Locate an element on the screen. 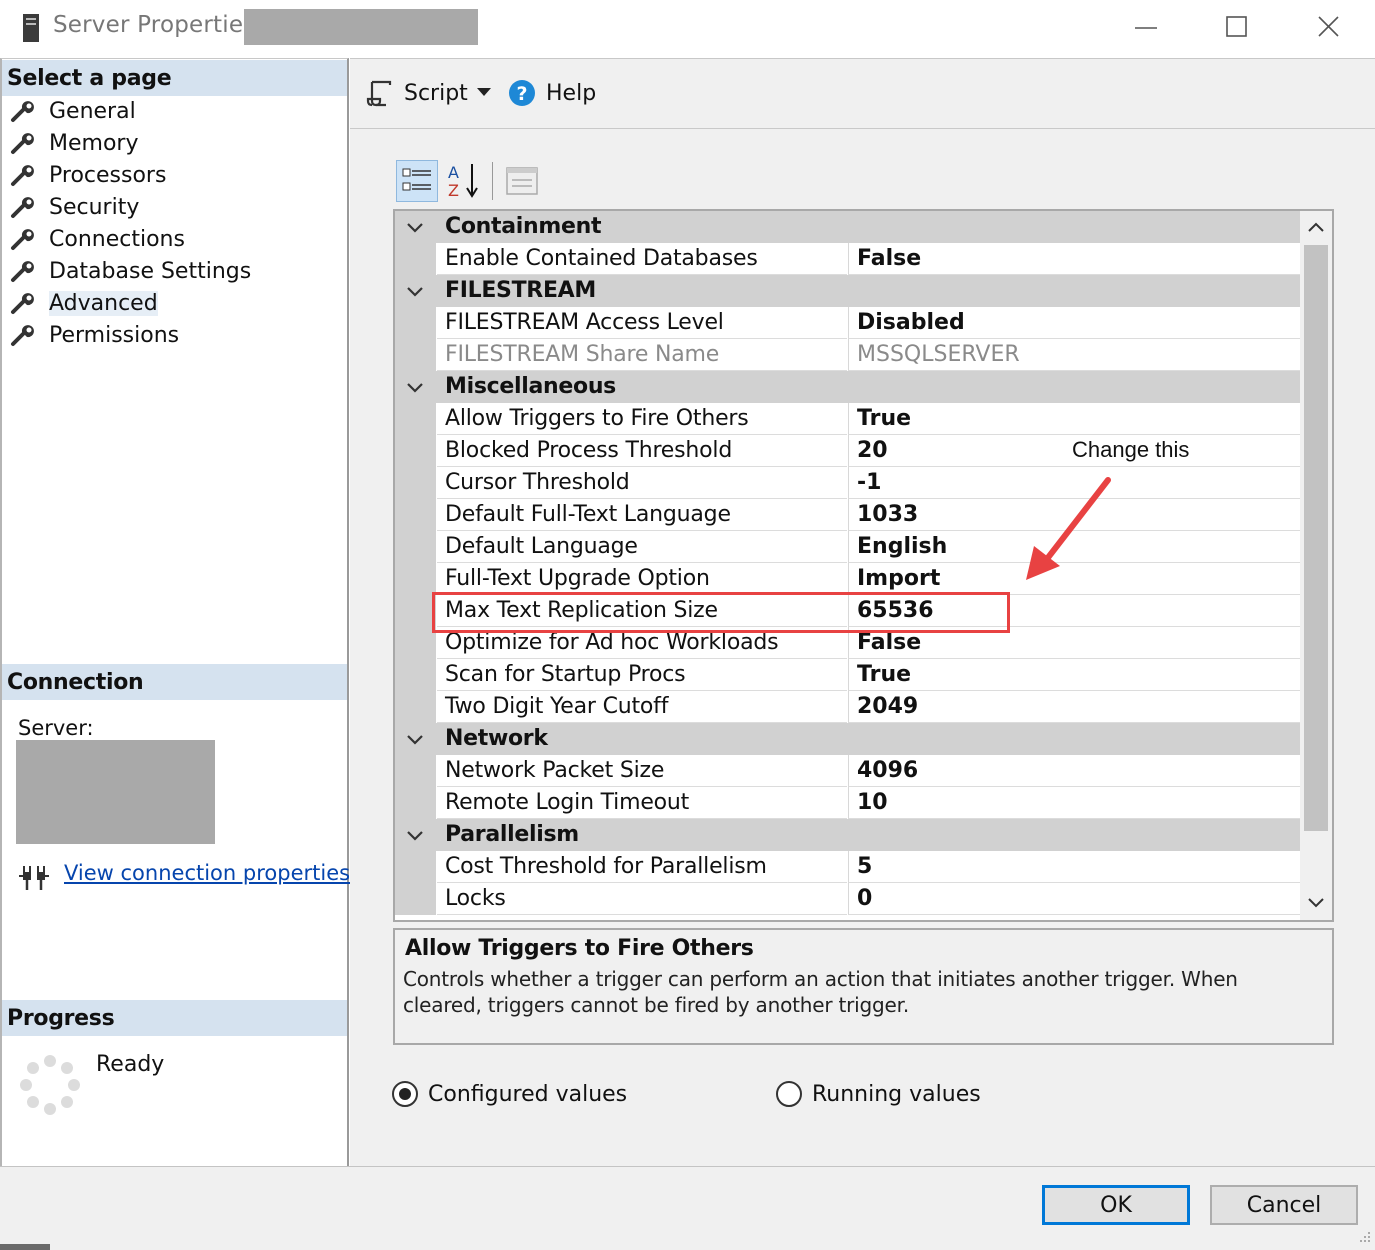 This screenshot has height=1250, width=1375. page-item-label: Security is located at coordinates (94, 207).